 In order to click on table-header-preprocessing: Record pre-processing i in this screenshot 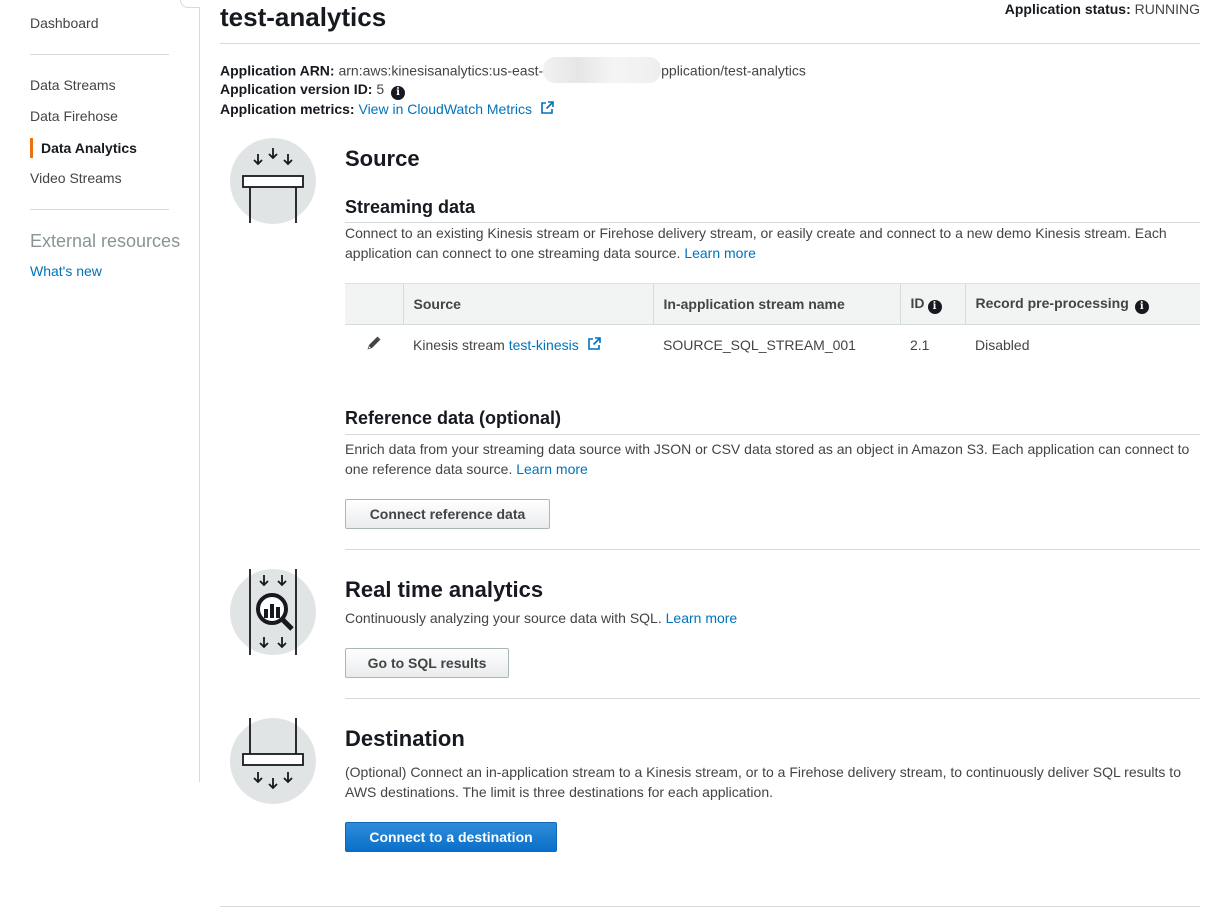, I will do `click(1082, 304)`.